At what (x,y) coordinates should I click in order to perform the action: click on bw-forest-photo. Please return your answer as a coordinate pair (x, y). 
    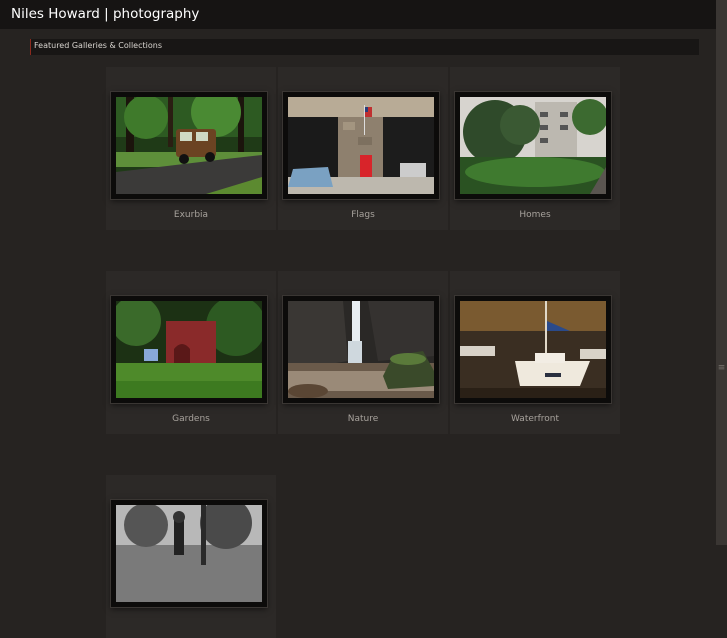
    Looking at the image, I should click on (189, 553).